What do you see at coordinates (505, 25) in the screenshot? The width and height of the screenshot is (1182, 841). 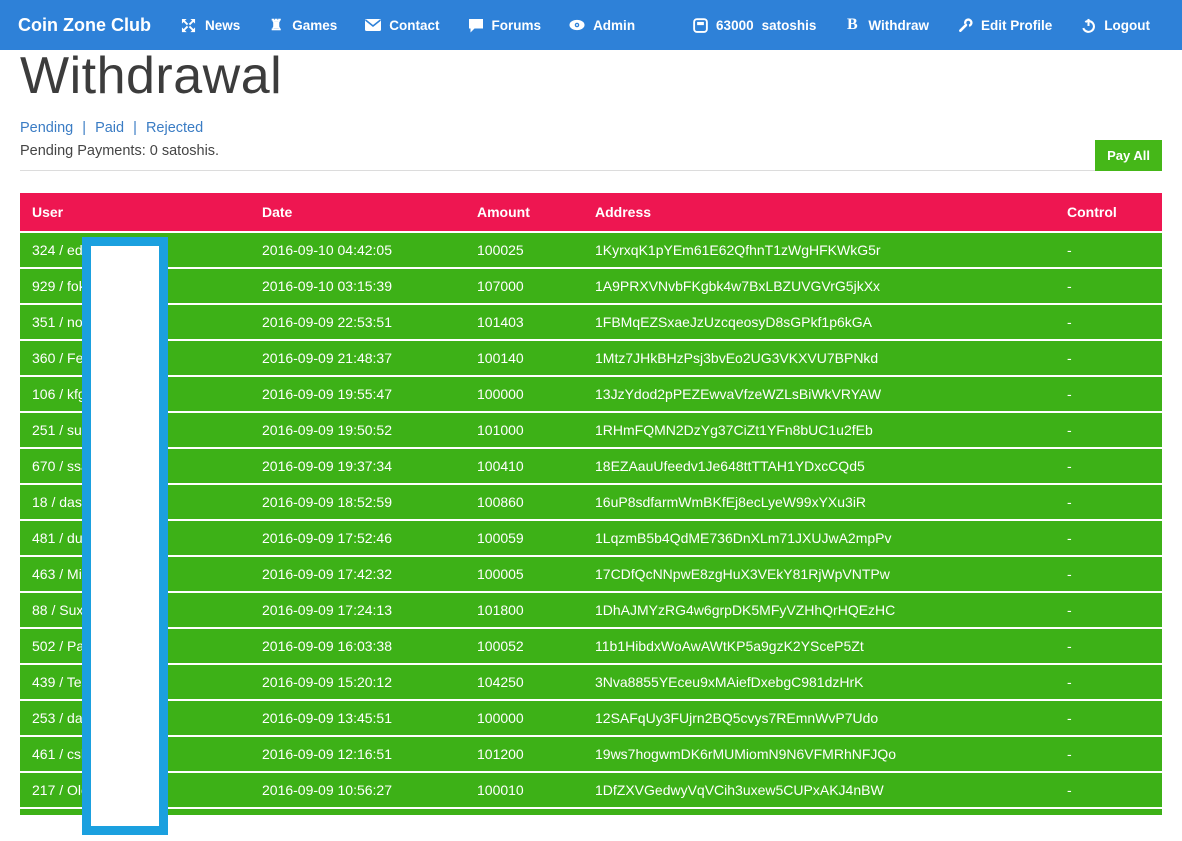 I see `nav-item-forums: Forums` at bounding box center [505, 25].